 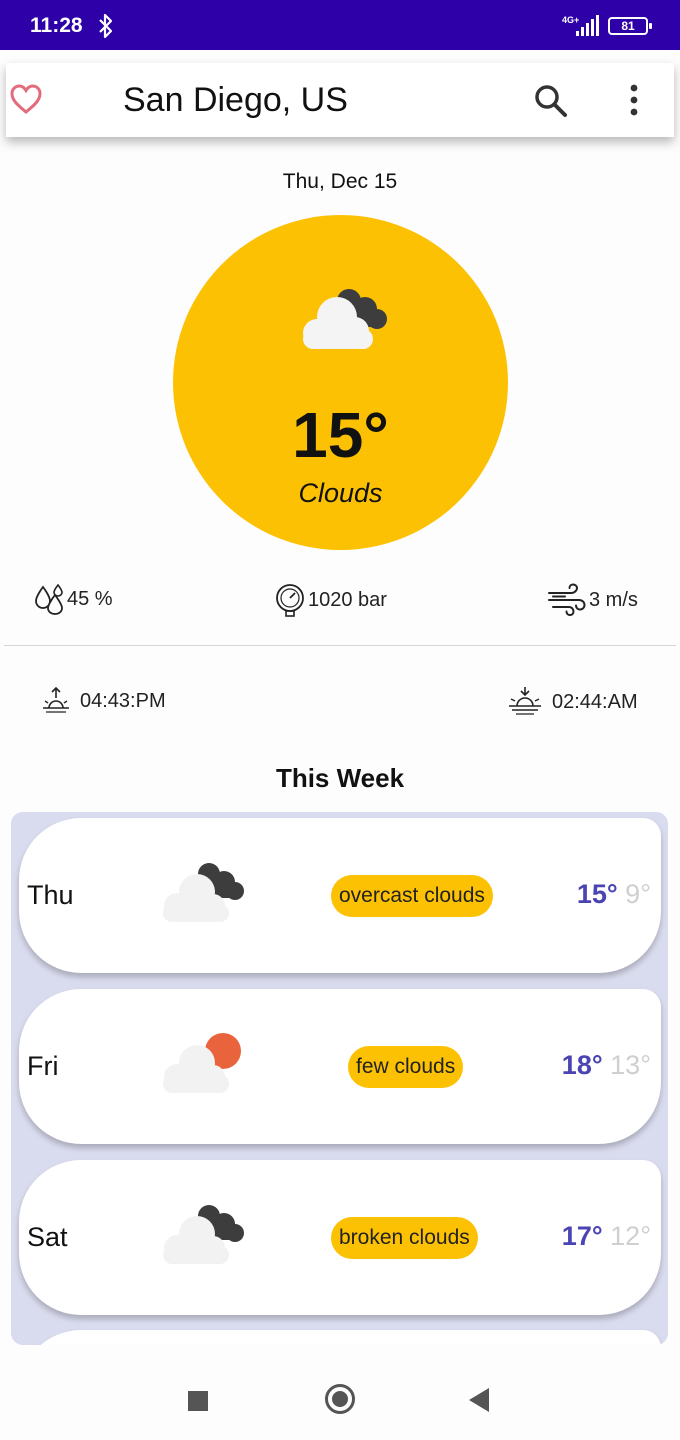 What do you see at coordinates (340, 435) in the screenshot?
I see `current-temperature: 15°` at bounding box center [340, 435].